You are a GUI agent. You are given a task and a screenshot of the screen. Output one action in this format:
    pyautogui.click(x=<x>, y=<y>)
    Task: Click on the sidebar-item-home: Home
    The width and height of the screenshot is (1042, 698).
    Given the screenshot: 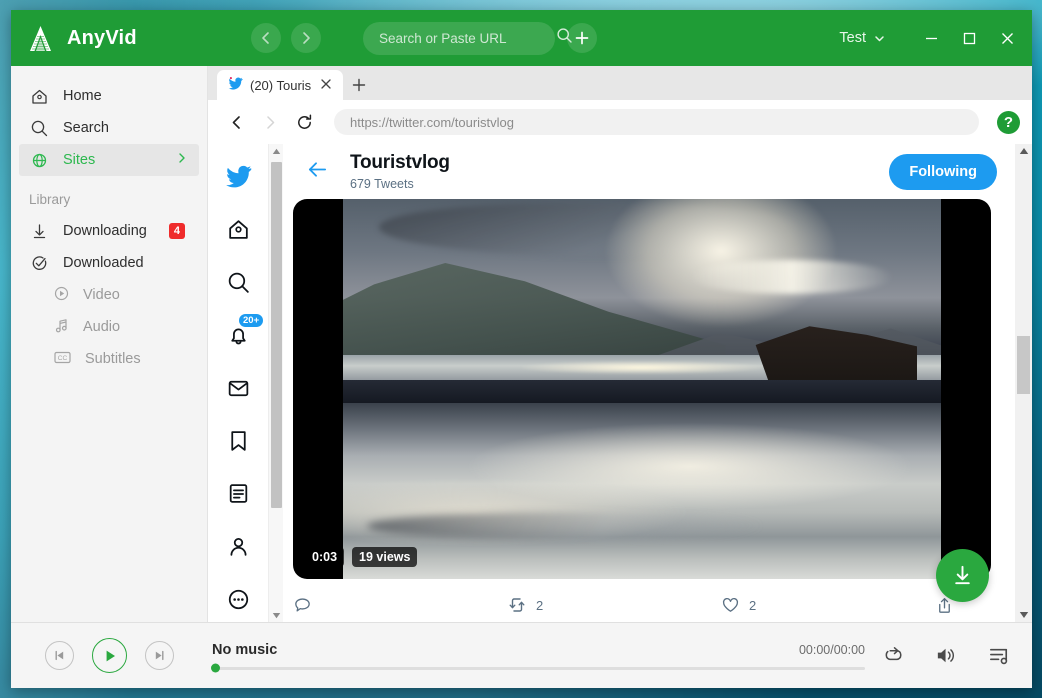 What is the action you would take?
    pyautogui.click(x=109, y=96)
    